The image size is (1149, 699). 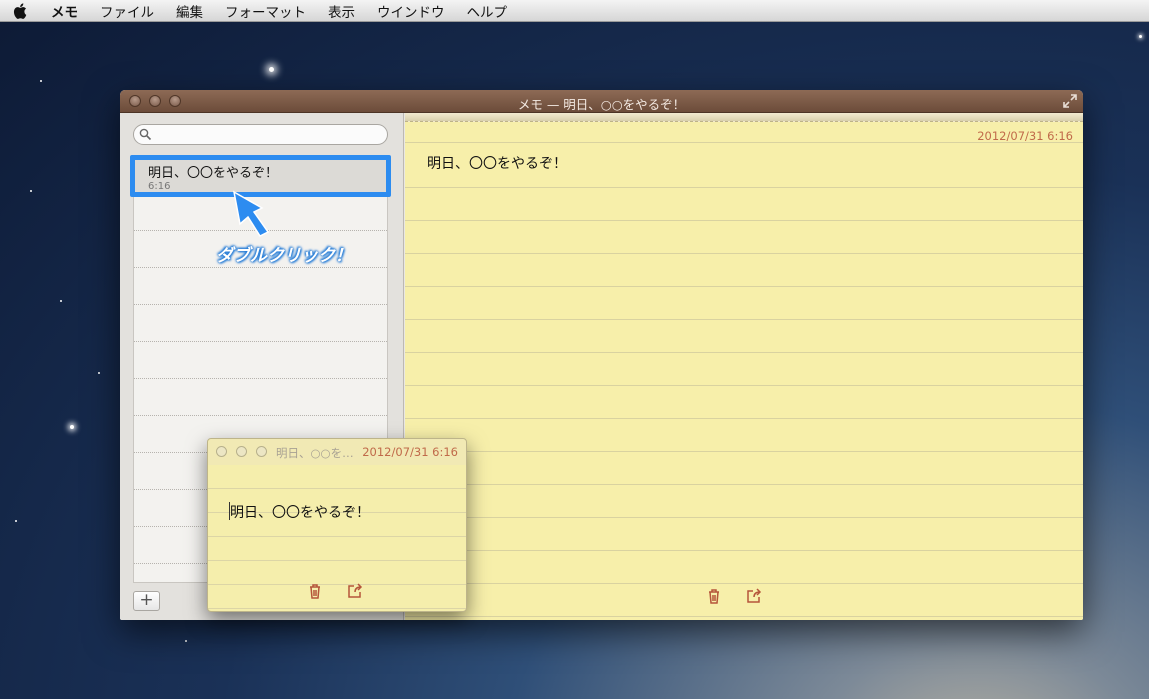 I want to click on menu-format: フォーマット, so click(x=265, y=11).